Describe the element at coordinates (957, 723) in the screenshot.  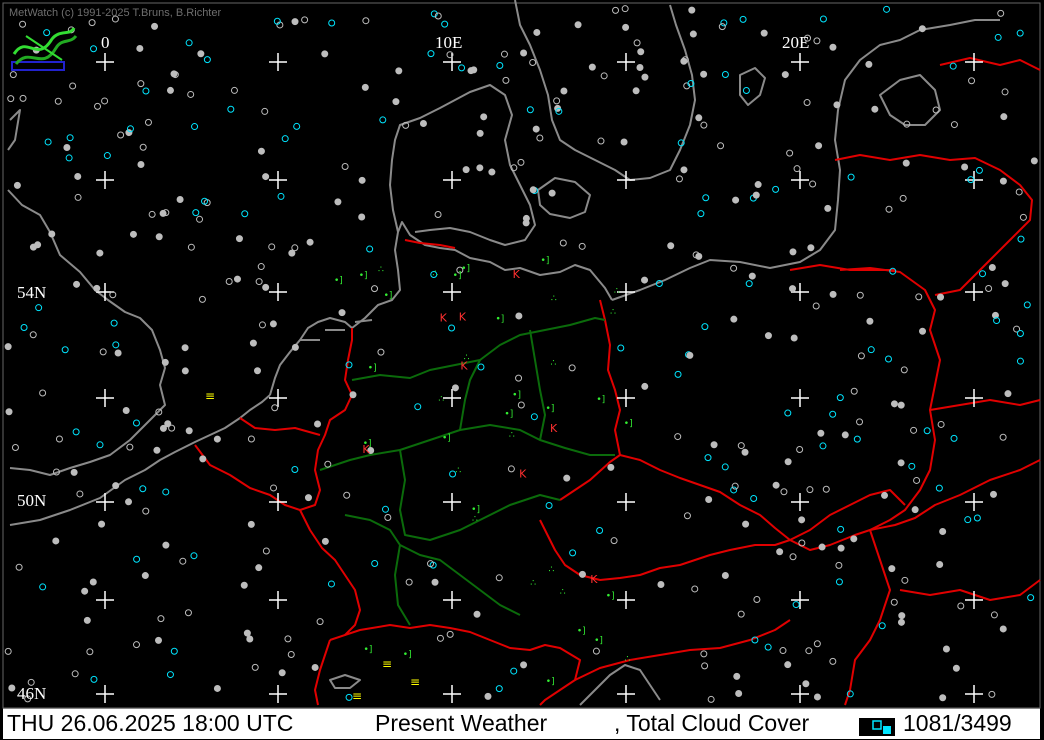
I see `station-counter: 1081/3499` at that location.